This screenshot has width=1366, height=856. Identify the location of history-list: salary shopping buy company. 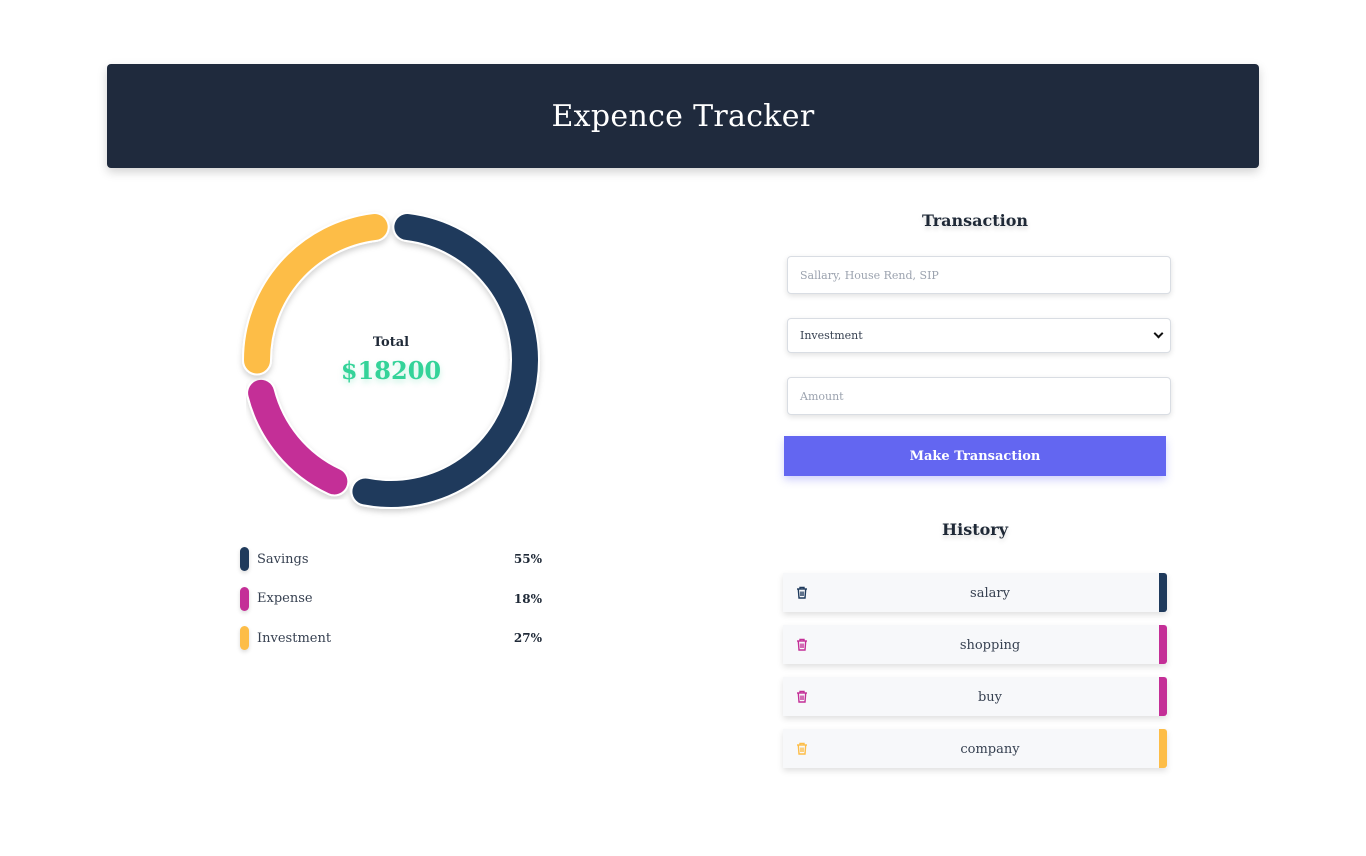
(975, 677).